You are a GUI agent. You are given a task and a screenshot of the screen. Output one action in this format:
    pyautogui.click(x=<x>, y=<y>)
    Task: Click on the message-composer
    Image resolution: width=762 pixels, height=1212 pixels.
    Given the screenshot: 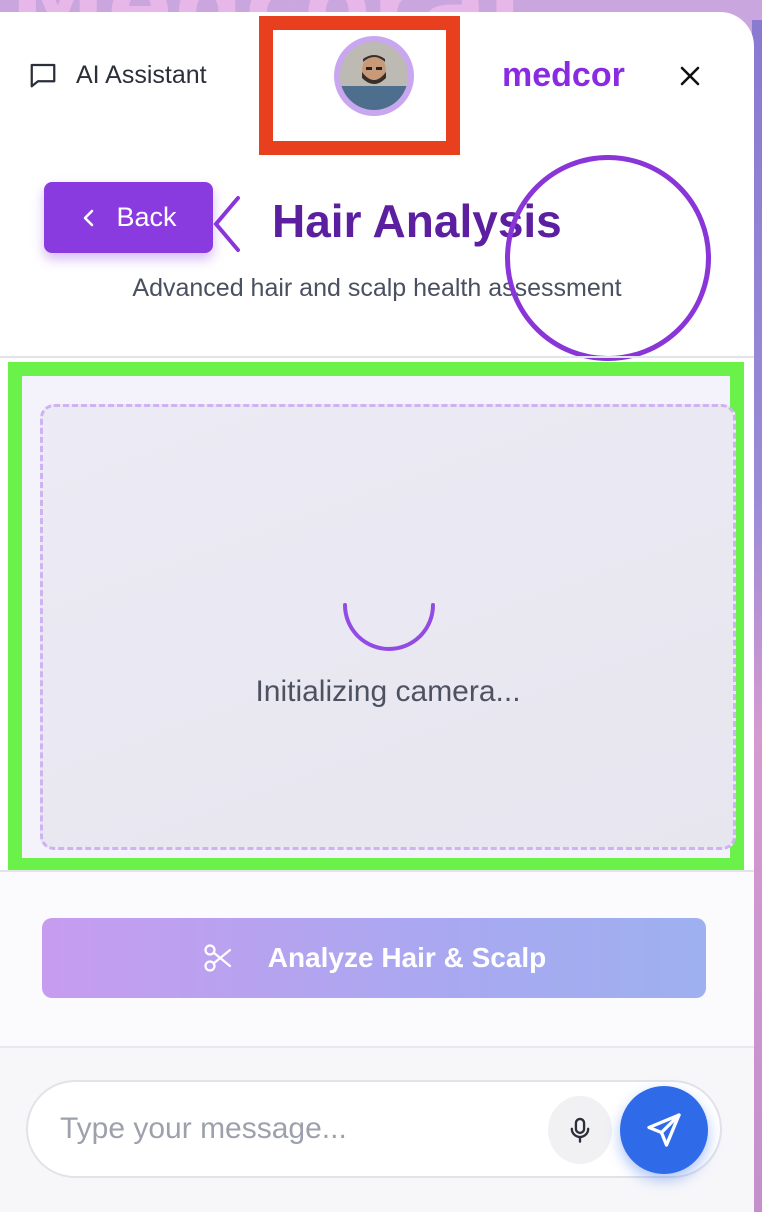 What is the action you would take?
    pyautogui.click(x=377, y=1130)
    